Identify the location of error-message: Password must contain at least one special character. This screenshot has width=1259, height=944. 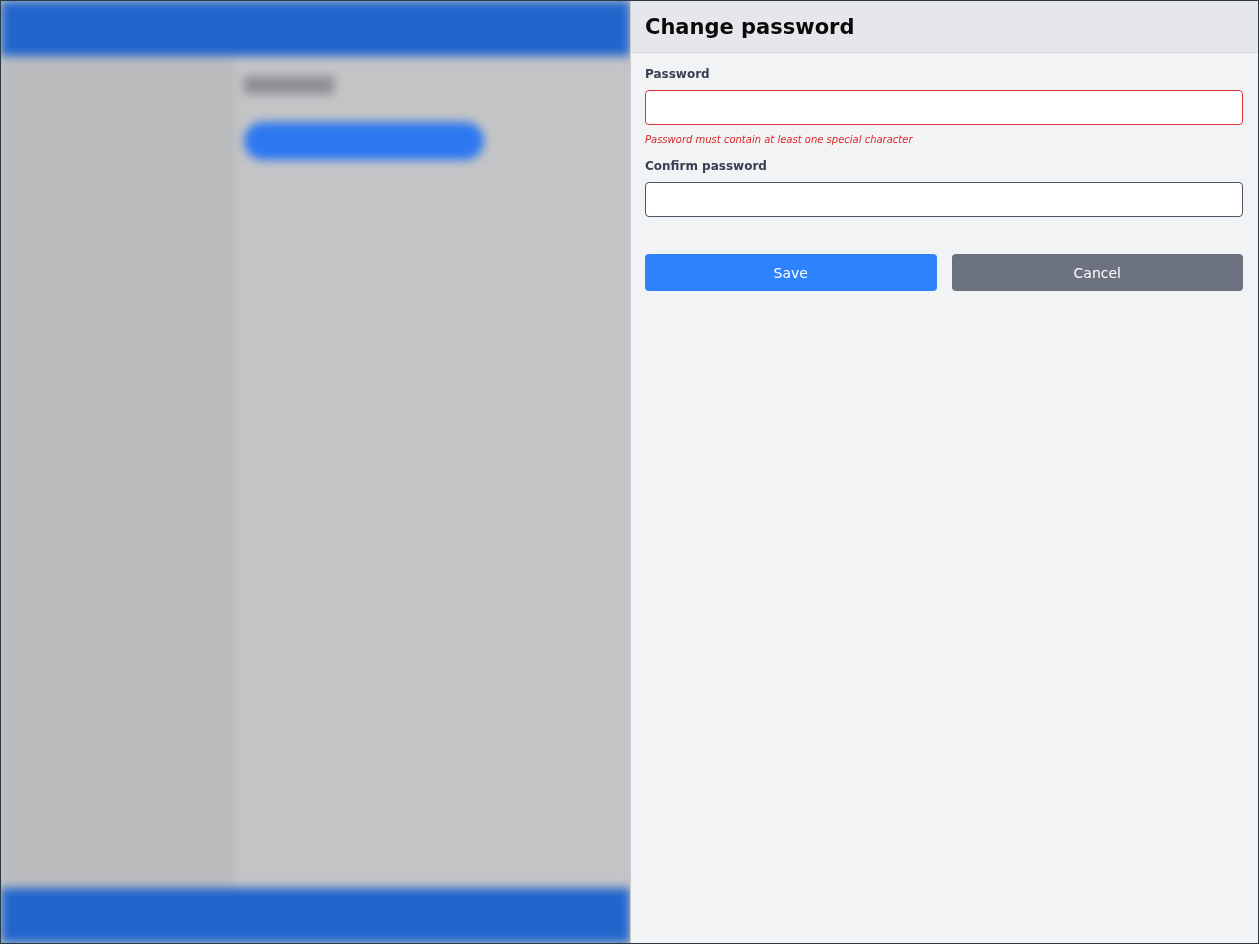
(779, 139).